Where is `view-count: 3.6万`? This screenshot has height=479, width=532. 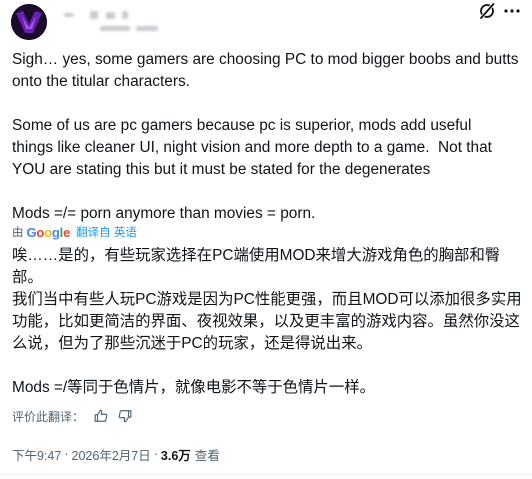
view-count: 3.6万 is located at coordinates (176, 454).